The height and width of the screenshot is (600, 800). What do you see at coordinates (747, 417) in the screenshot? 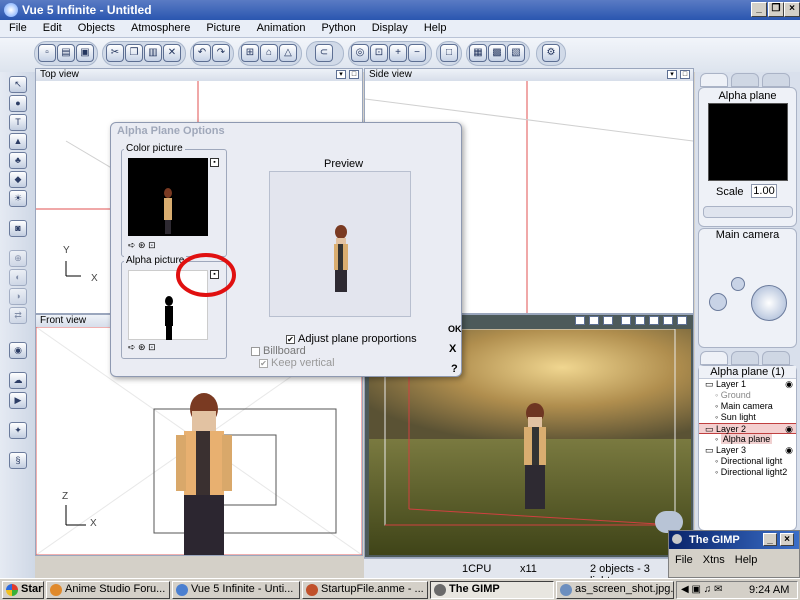
I see `layer-item-row: ◦ Sun light` at bounding box center [747, 417].